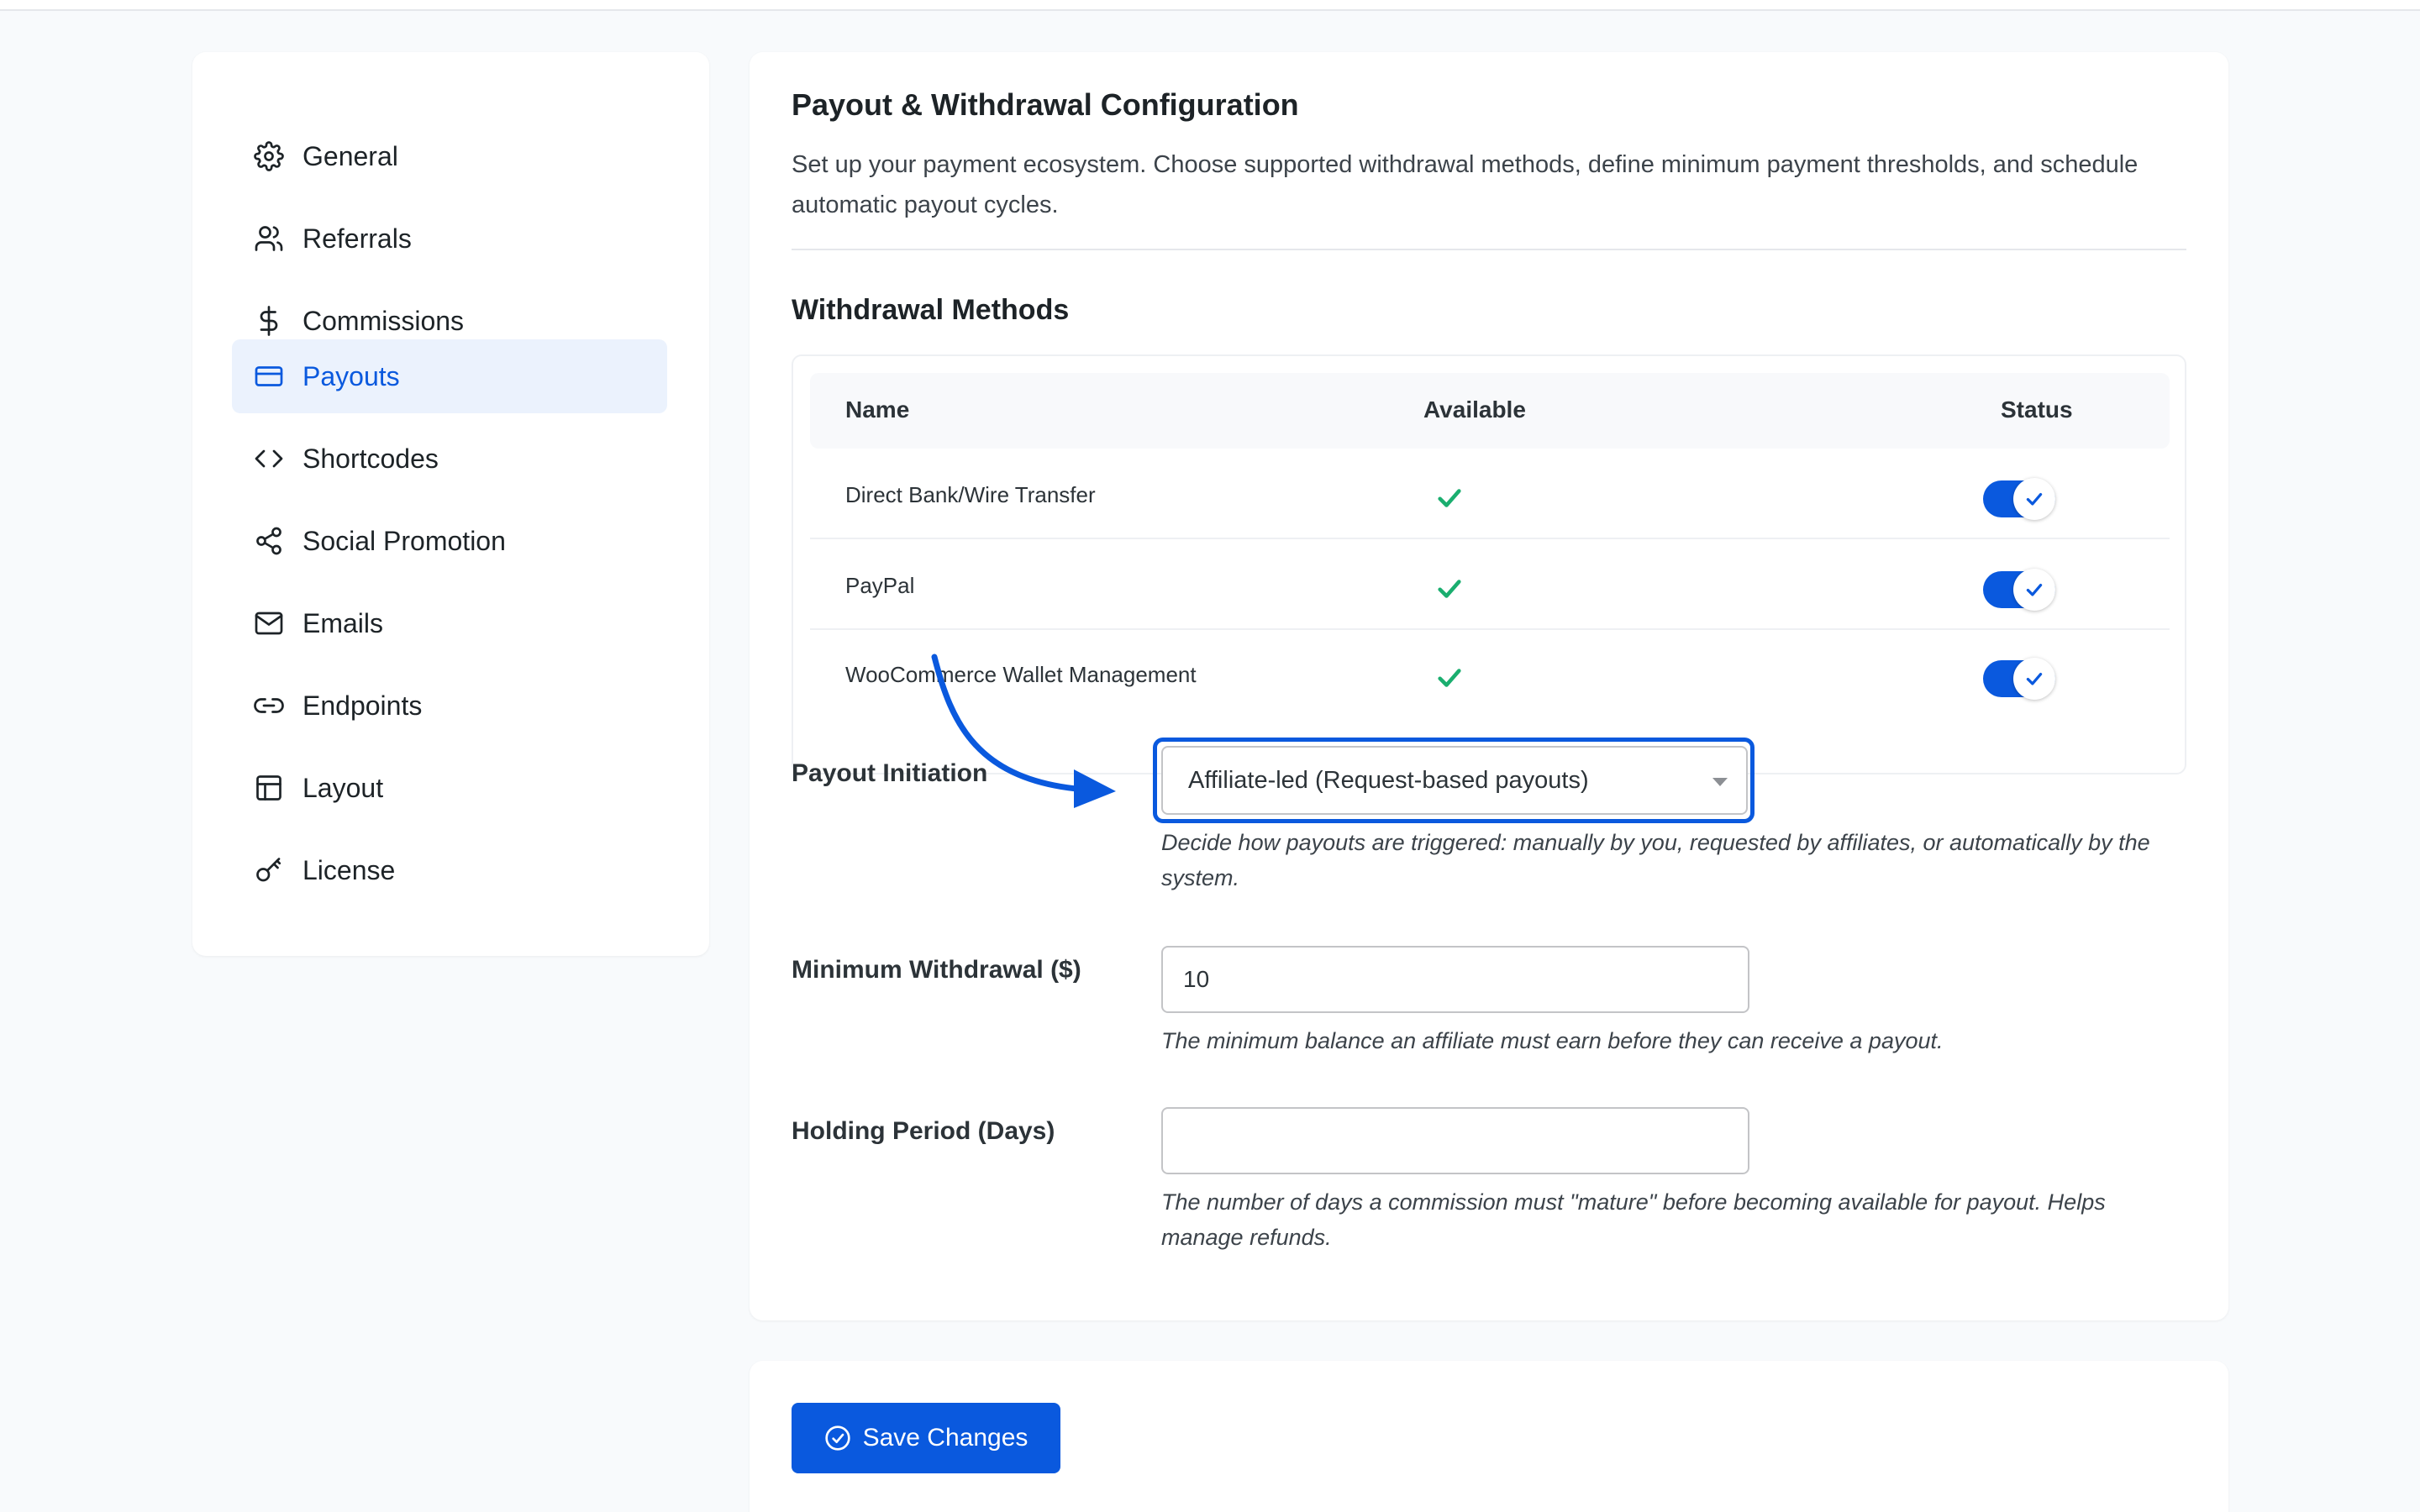 This screenshot has width=2420, height=1512. What do you see at coordinates (931, 310) in the screenshot?
I see `withdrawal-methods-title: Withdrawal Methods` at bounding box center [931, 310].